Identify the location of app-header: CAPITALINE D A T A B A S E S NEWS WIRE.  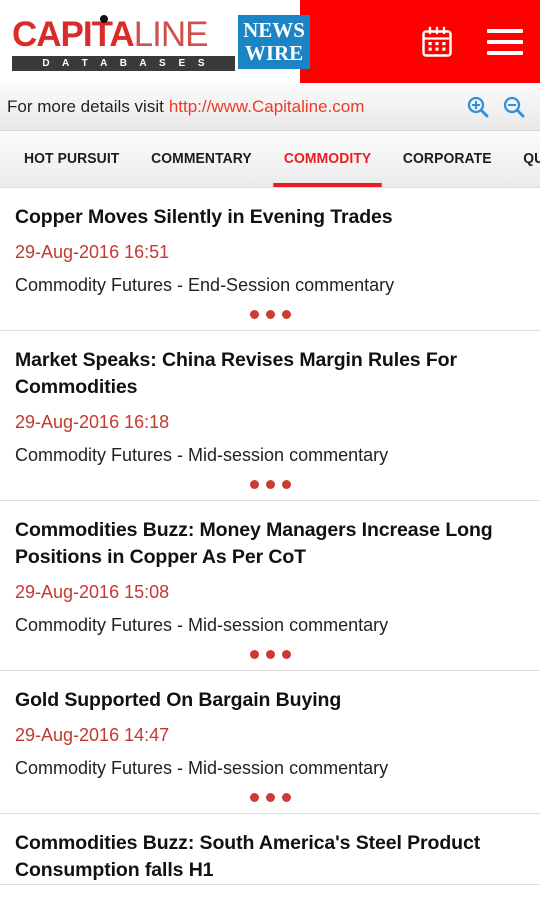
(270, 41).